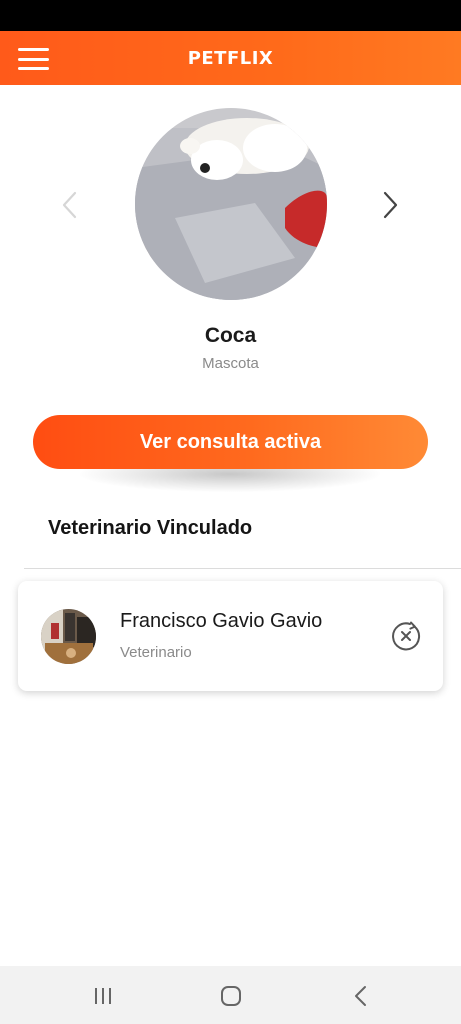  What do you see at coordinates (390, 205) in the screenshot?
I see `chevron-right-icon` at bounding box center [390, 205].